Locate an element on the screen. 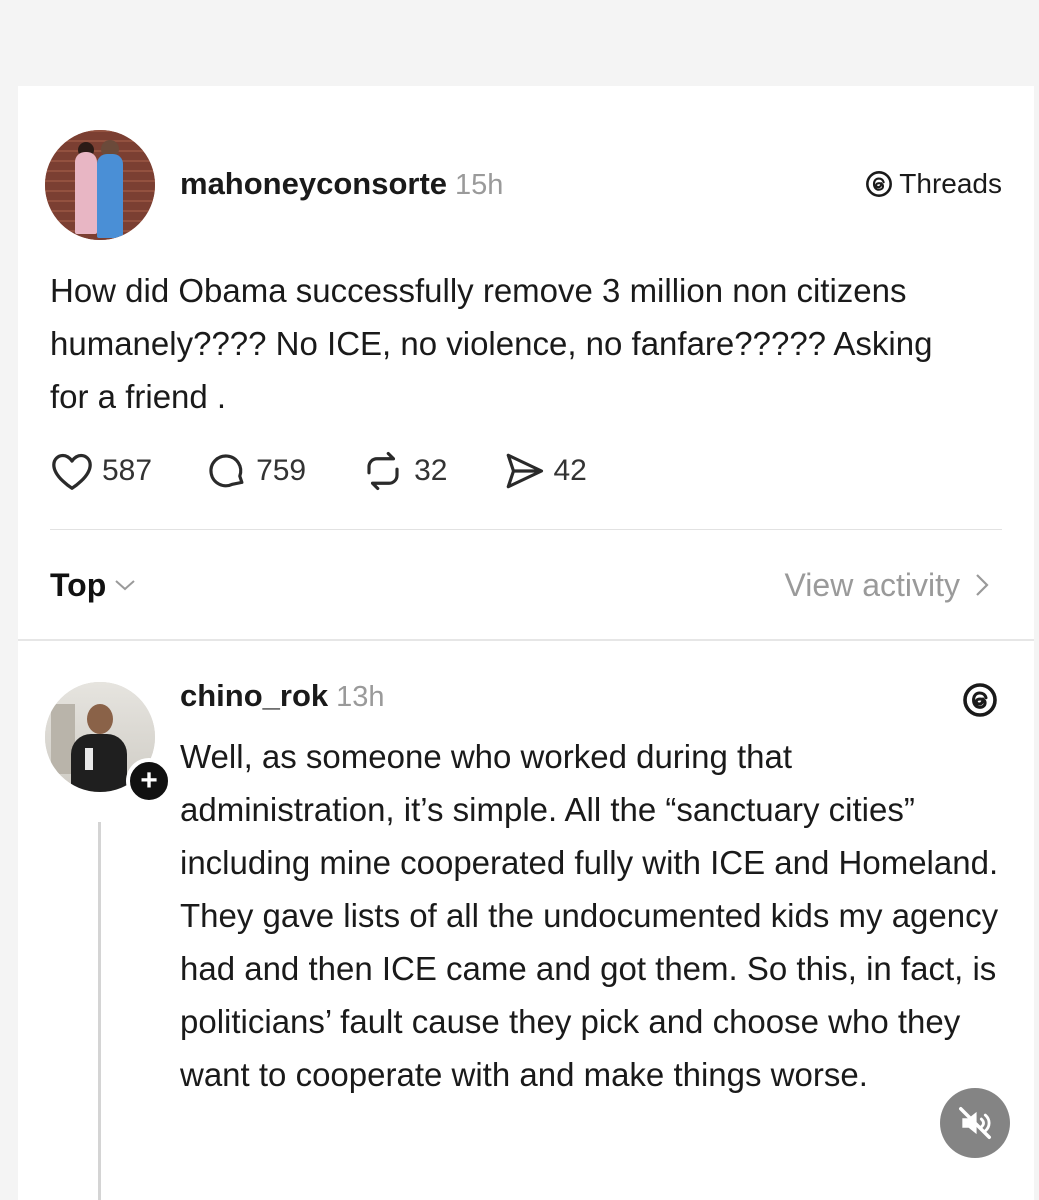 The height and width of the screenshot is (1200, 1039). chevron-down-icon is located at coordinates (125, 585).